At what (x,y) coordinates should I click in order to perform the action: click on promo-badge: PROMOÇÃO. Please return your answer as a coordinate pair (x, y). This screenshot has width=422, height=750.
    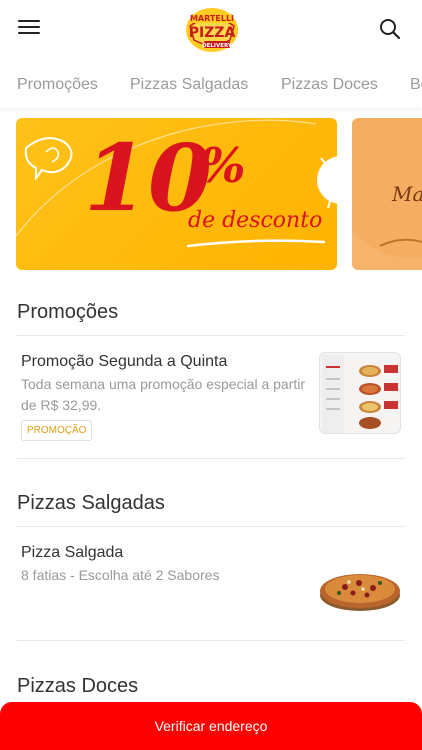
    Looking at the image, I should click on (57, 430).